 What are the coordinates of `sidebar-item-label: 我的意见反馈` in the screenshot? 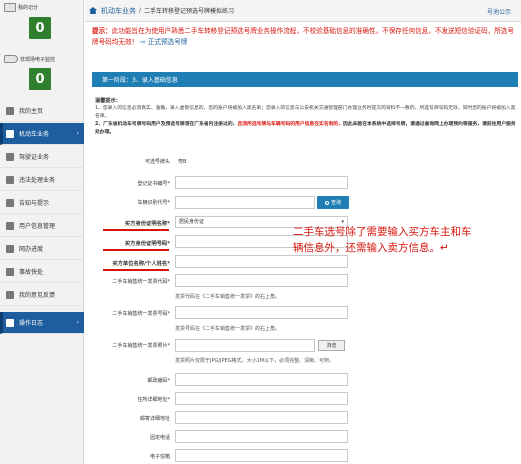 It's located at (37, 295).